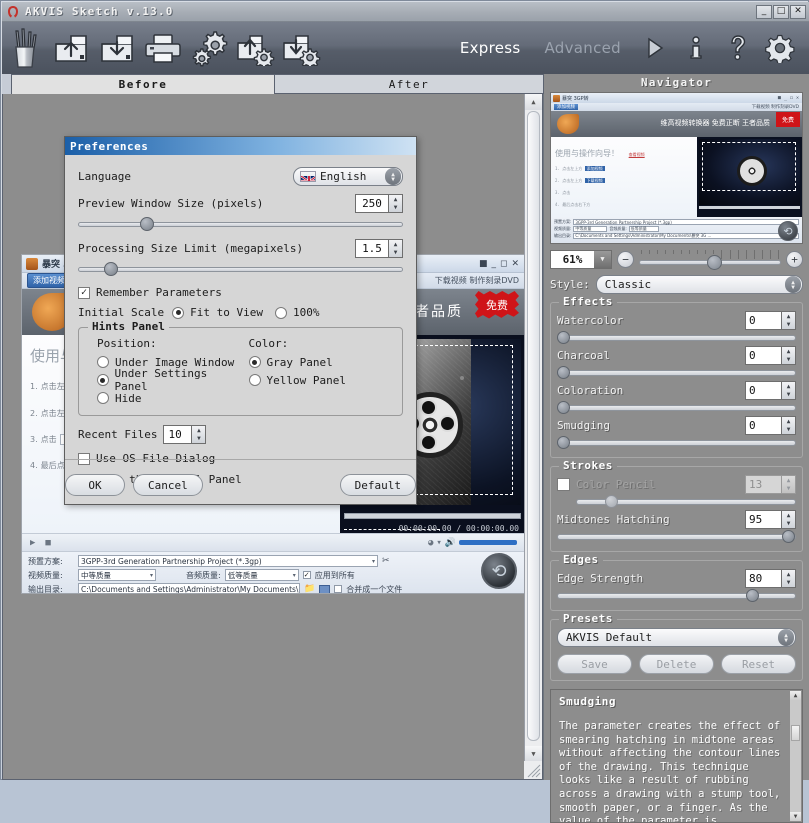  What do you see at coordinates (654, 48) in the screenshot?
I see `run-play-icon` at bounding box center [654, 48].